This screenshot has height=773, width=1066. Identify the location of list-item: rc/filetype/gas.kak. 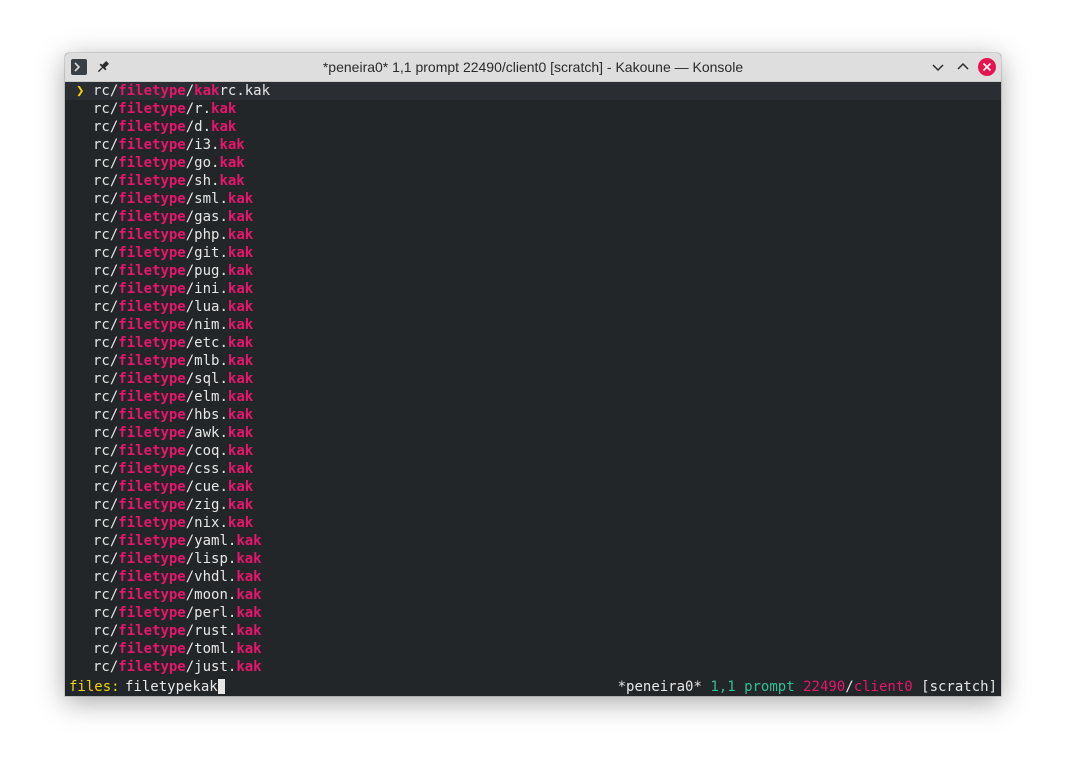
(533, 217).